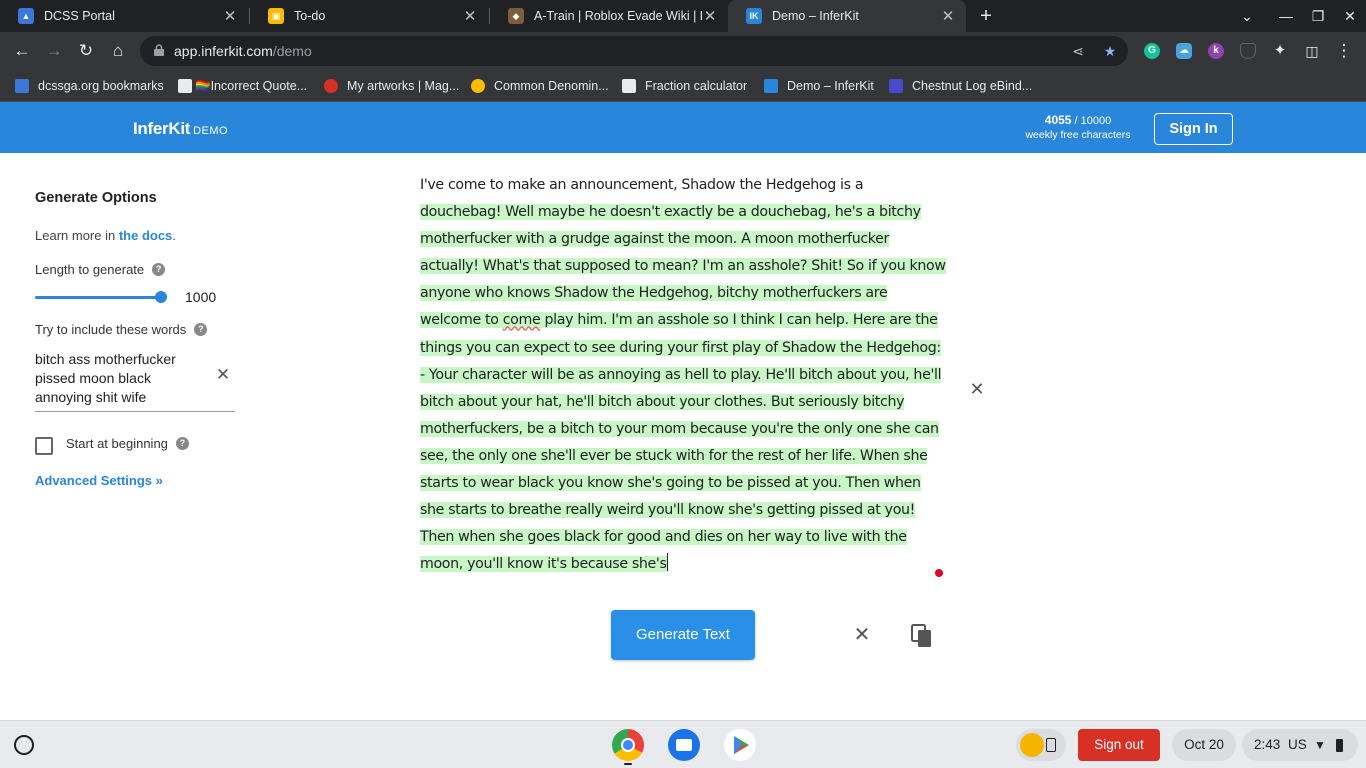  What do you see at coordinates (634, 51) in the screenshot?
I see `address-bar: app.inferkit.com/demo ⋖ ★` at bounding box center [634, 51].